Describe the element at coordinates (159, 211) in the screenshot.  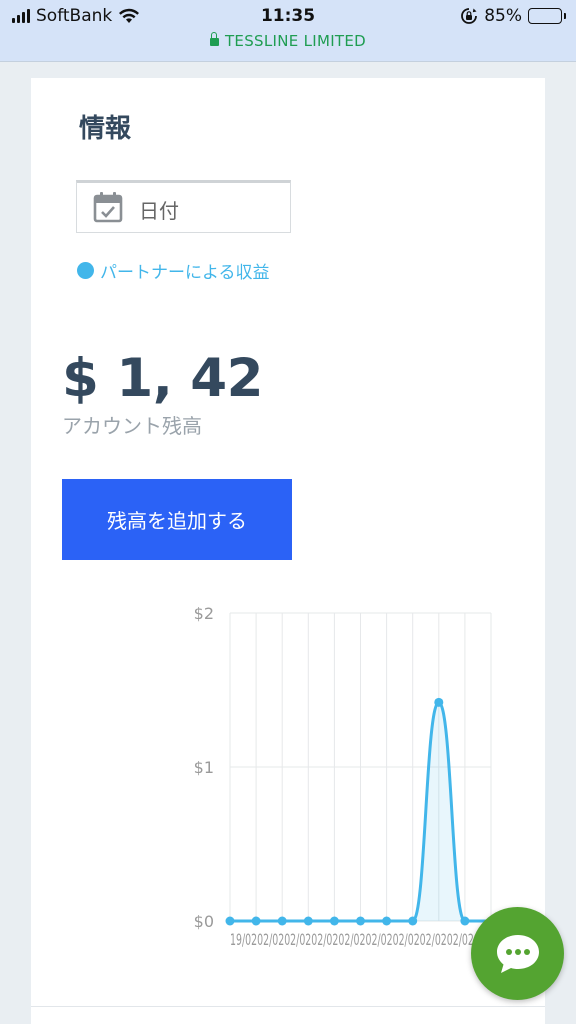
I see `date-filter-label: 日付` at that location.